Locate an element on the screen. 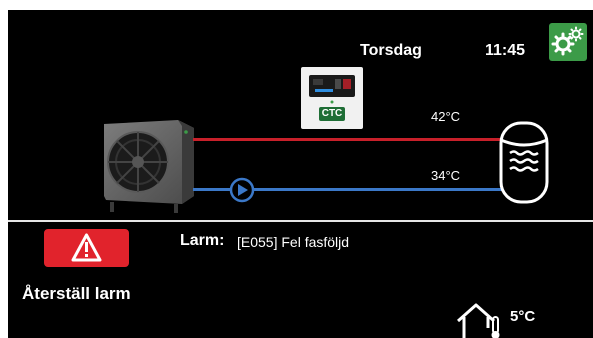 Image resolution: width=593 pixels, height=338 pixels. controller-display: CTC is located at coordinates (332, 98).